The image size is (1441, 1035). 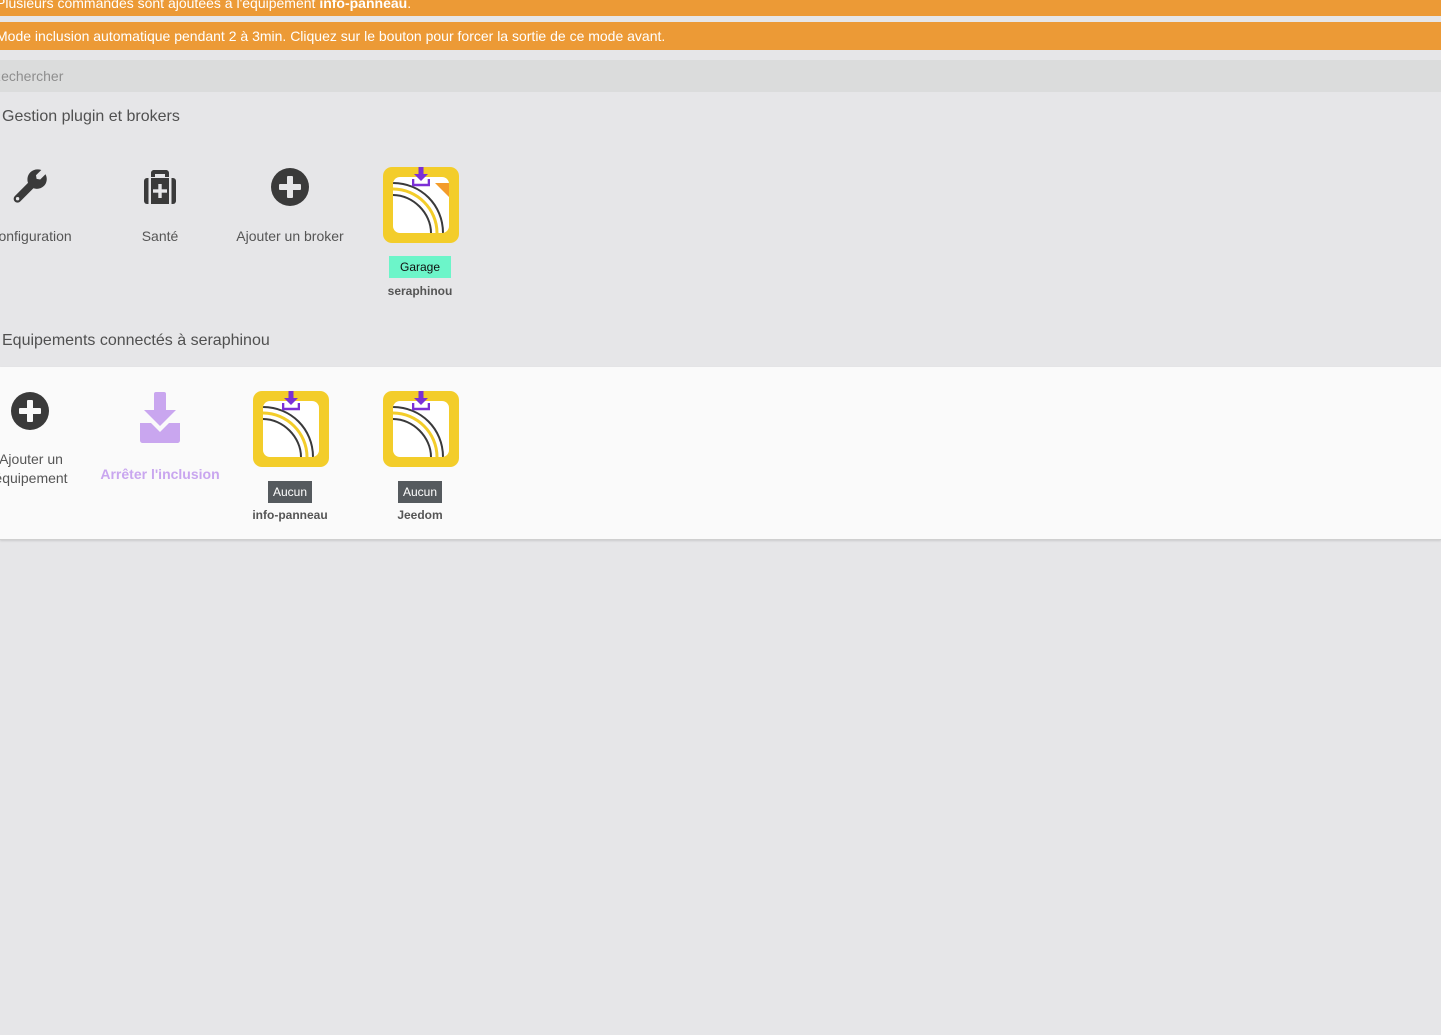 I want to click on stop-inclusion-tile: Arrêter l'inclusion, so click(x=160, y=439).